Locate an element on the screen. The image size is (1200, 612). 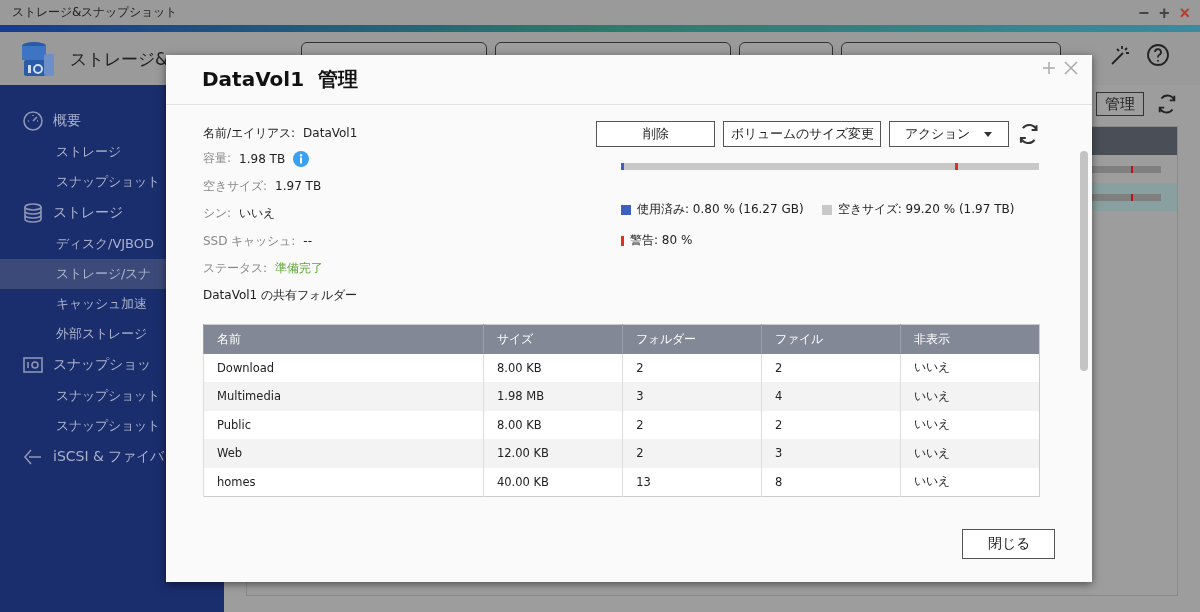
database-icon is located at coordinates (33, 213).